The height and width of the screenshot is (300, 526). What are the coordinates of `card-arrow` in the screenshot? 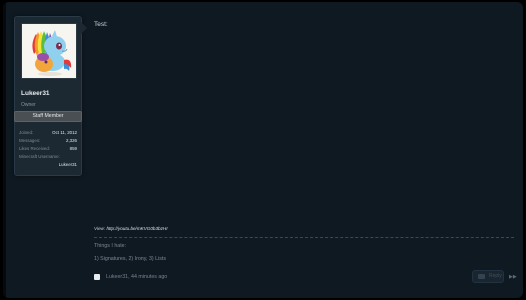 It's located at (84, 28).